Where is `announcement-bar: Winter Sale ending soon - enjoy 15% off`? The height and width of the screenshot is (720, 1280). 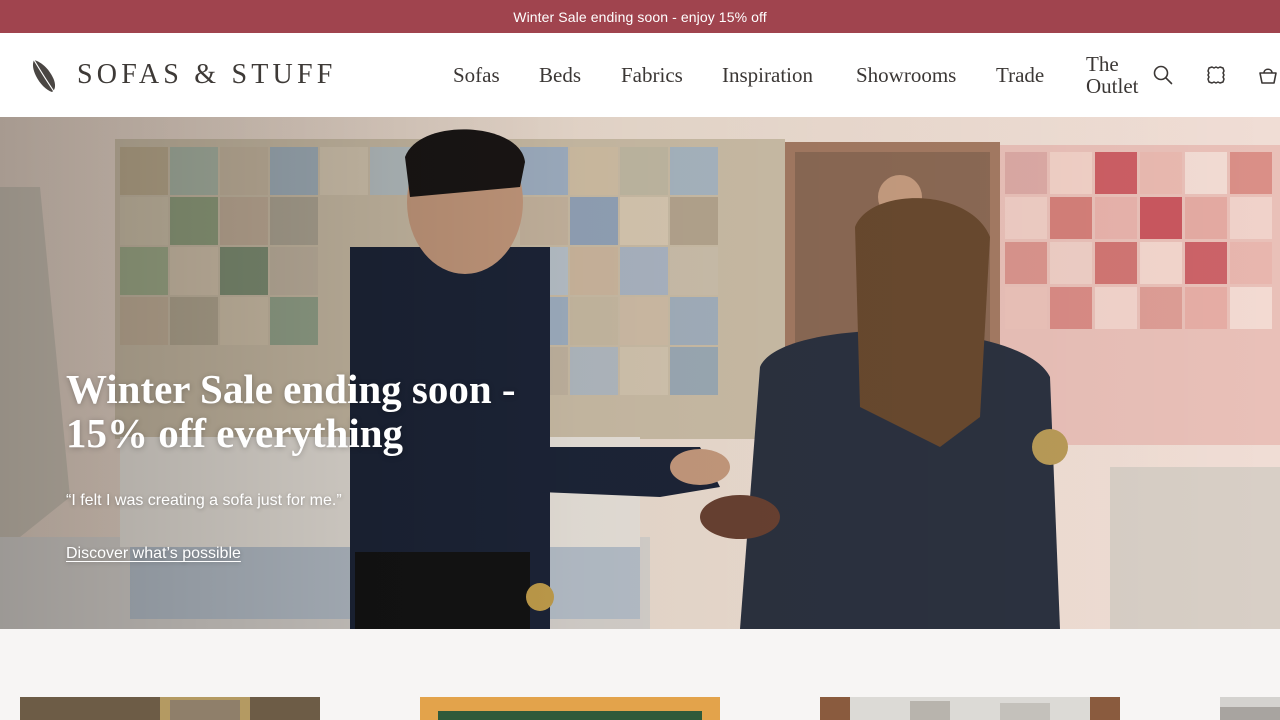
announcement-bar: Winter Sale ending soon - enjoy 15% off is located at coordinates (640, 16).